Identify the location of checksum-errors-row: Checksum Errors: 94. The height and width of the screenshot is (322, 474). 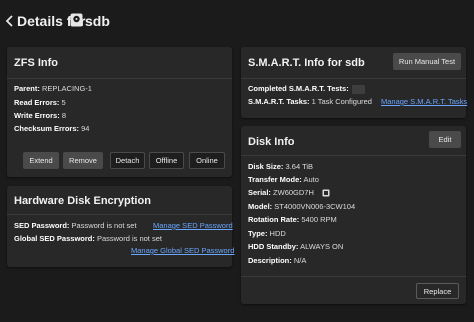
(52, 128).